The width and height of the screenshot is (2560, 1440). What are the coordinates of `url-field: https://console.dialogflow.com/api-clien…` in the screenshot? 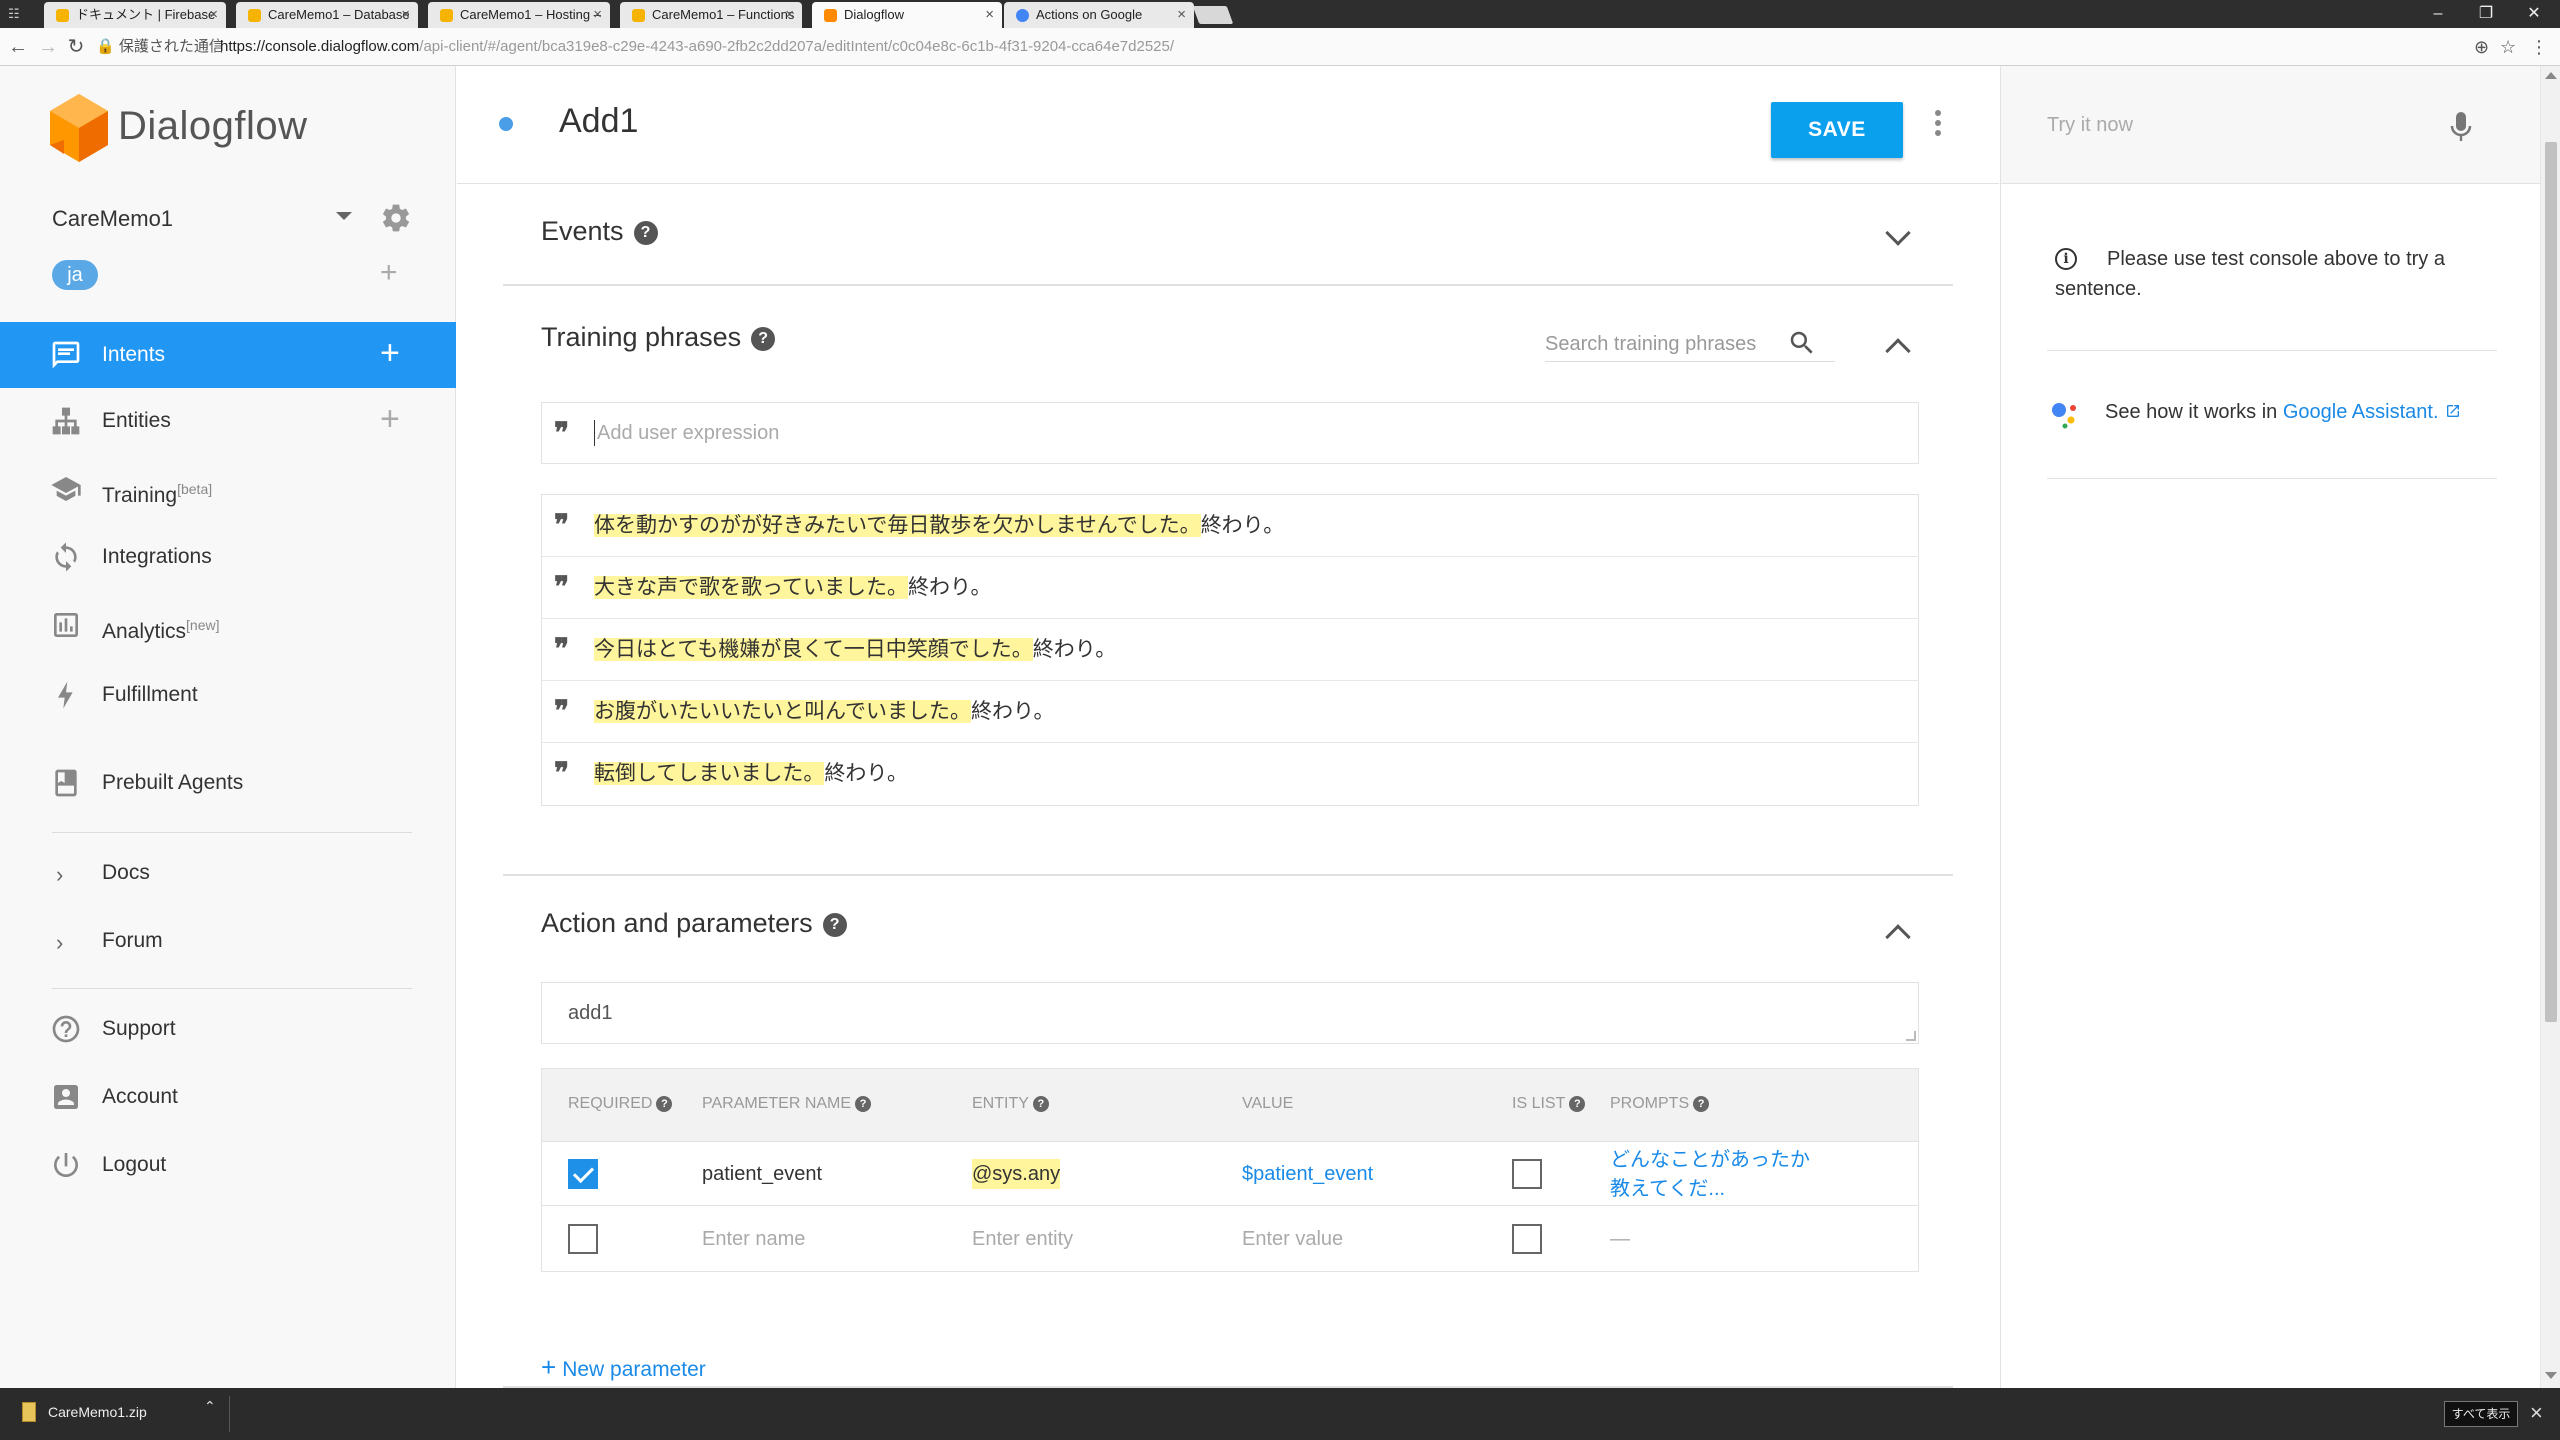 It's located at (697, 47).